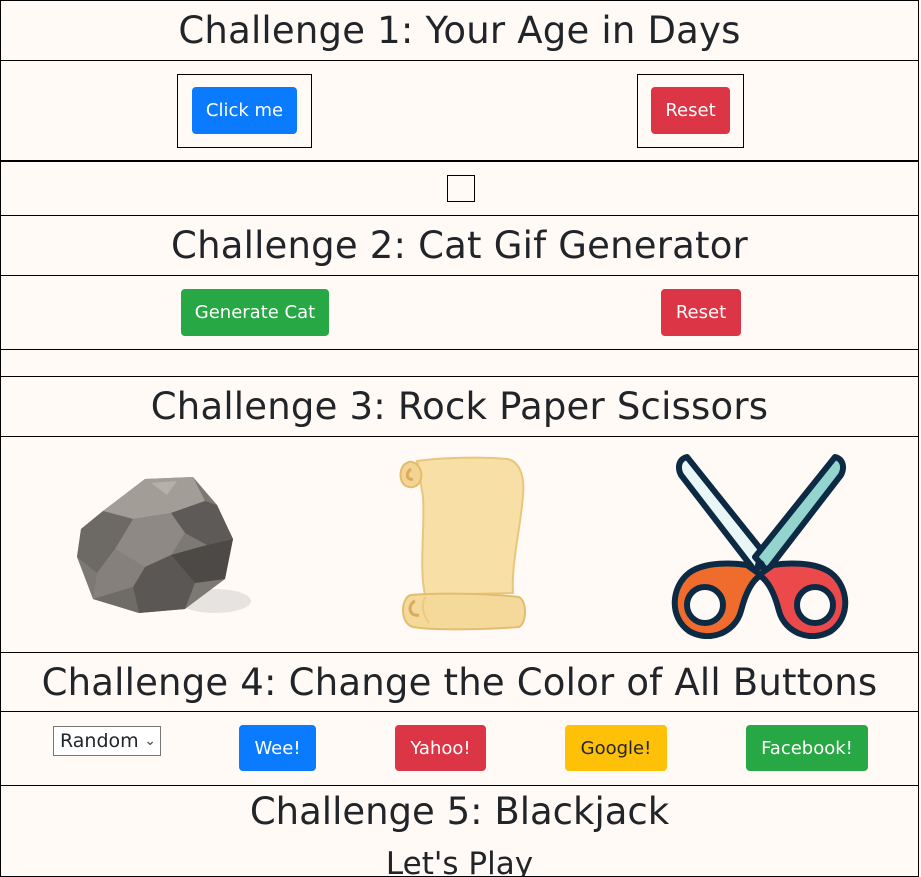 The width and height of the screenshot is (921, 877). What do you see at coordinates (459, 363) in the screenshot?
I see `cat-gif-container` at bounding box center [459, 363].